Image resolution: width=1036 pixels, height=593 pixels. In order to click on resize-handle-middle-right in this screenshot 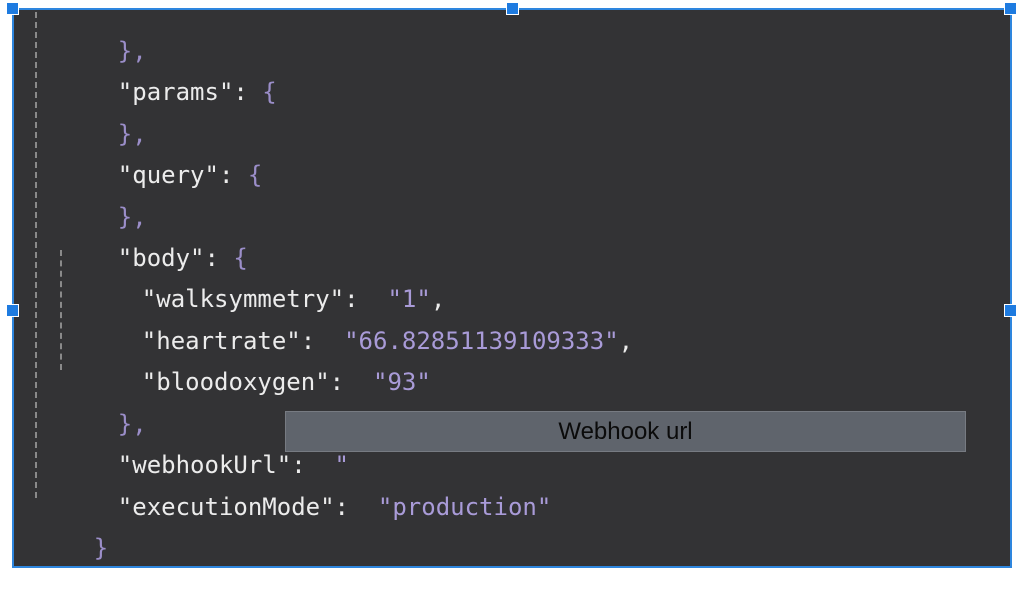, I will do `click(1010, 310)`.